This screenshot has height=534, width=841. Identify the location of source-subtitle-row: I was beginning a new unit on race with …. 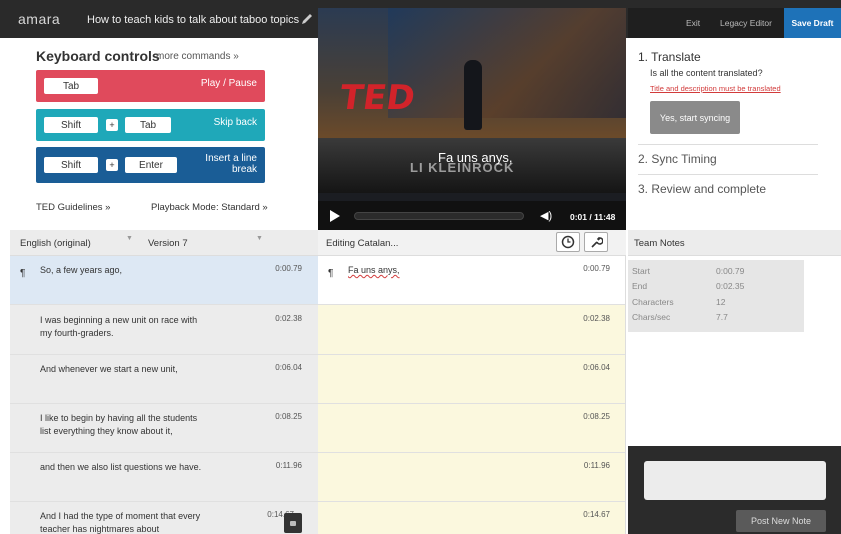
(164, 330).